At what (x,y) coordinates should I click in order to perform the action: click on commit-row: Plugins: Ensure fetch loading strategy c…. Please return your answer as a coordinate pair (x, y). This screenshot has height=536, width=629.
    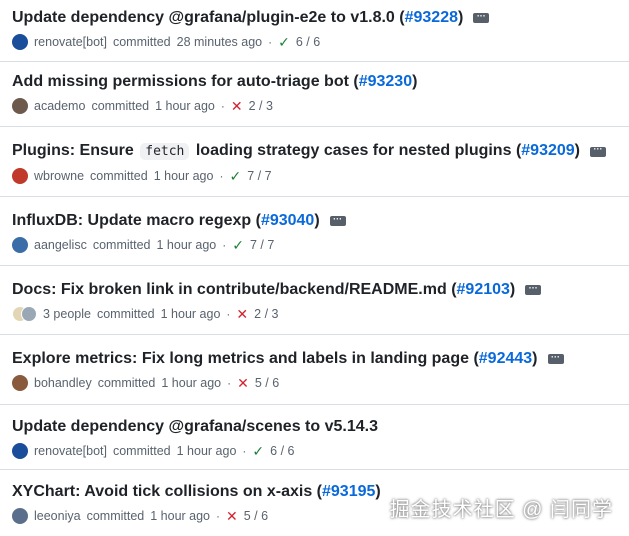
    Looking at the image, I should click on (314, 162).